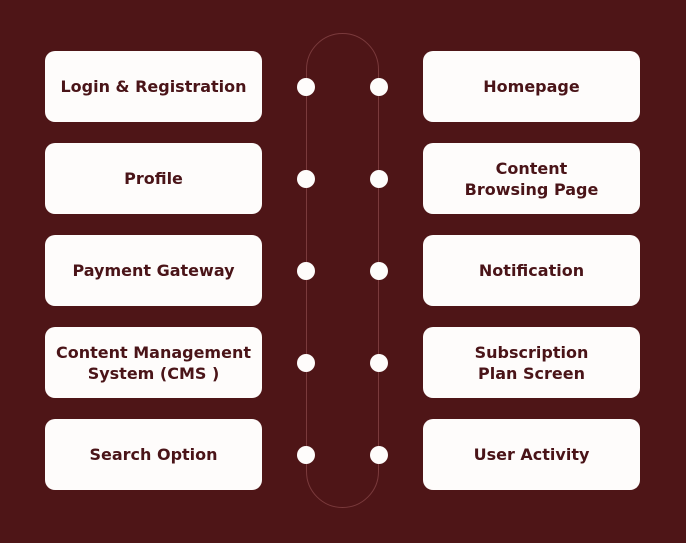 This screenshot has width=686, height=543. I want to click on feature-card-left: Login & Registration, so click(153, 86).